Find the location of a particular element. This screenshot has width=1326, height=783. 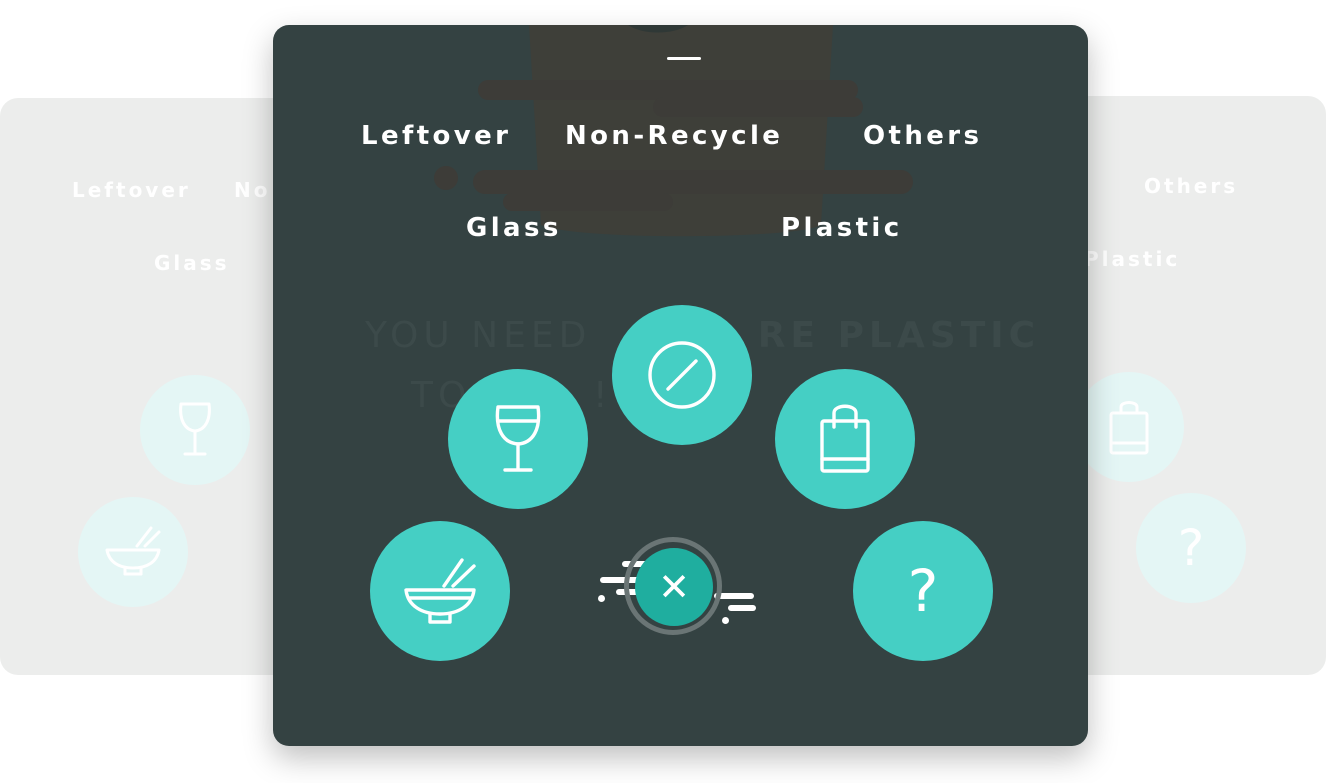

background-illustration is located at coordinates (673, 131).